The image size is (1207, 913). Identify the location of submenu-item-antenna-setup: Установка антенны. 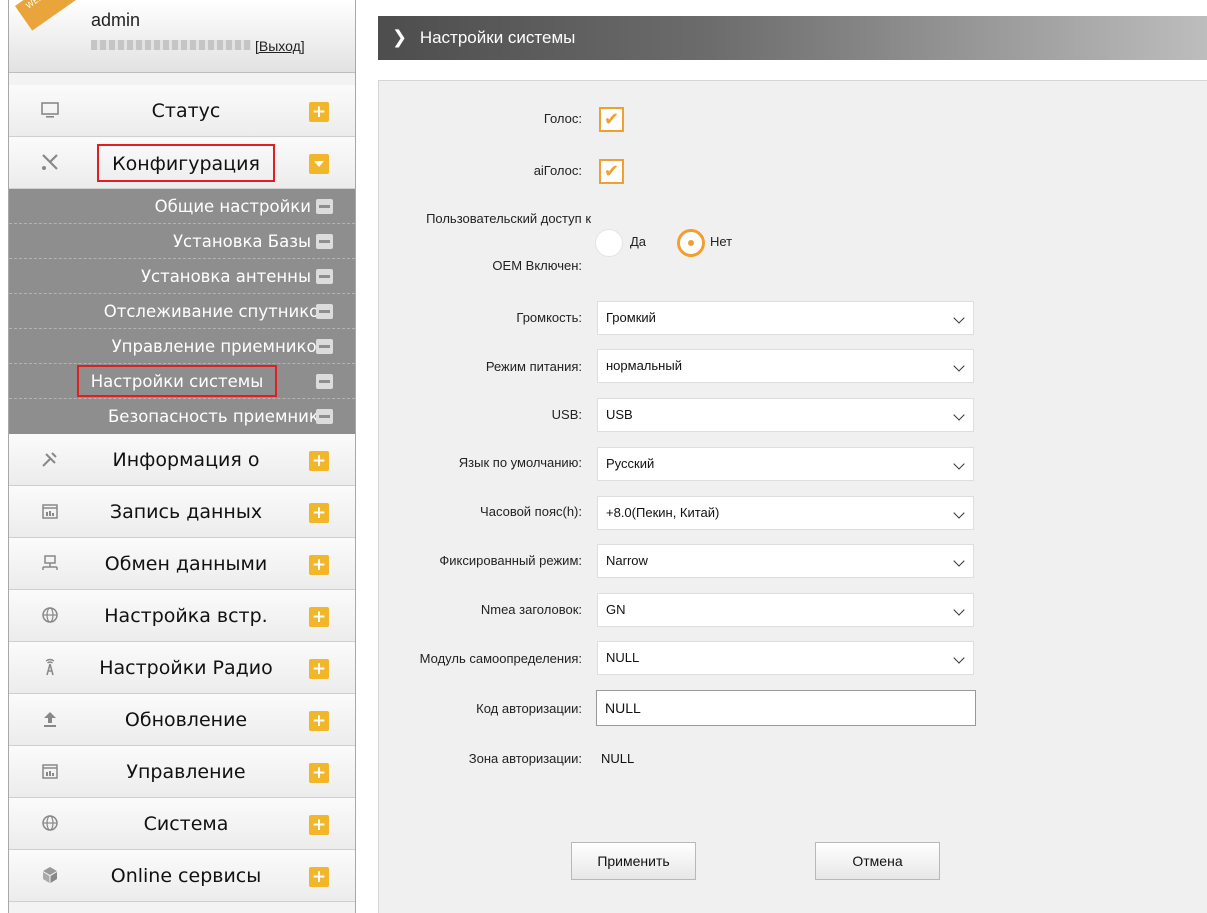
(182, 276).